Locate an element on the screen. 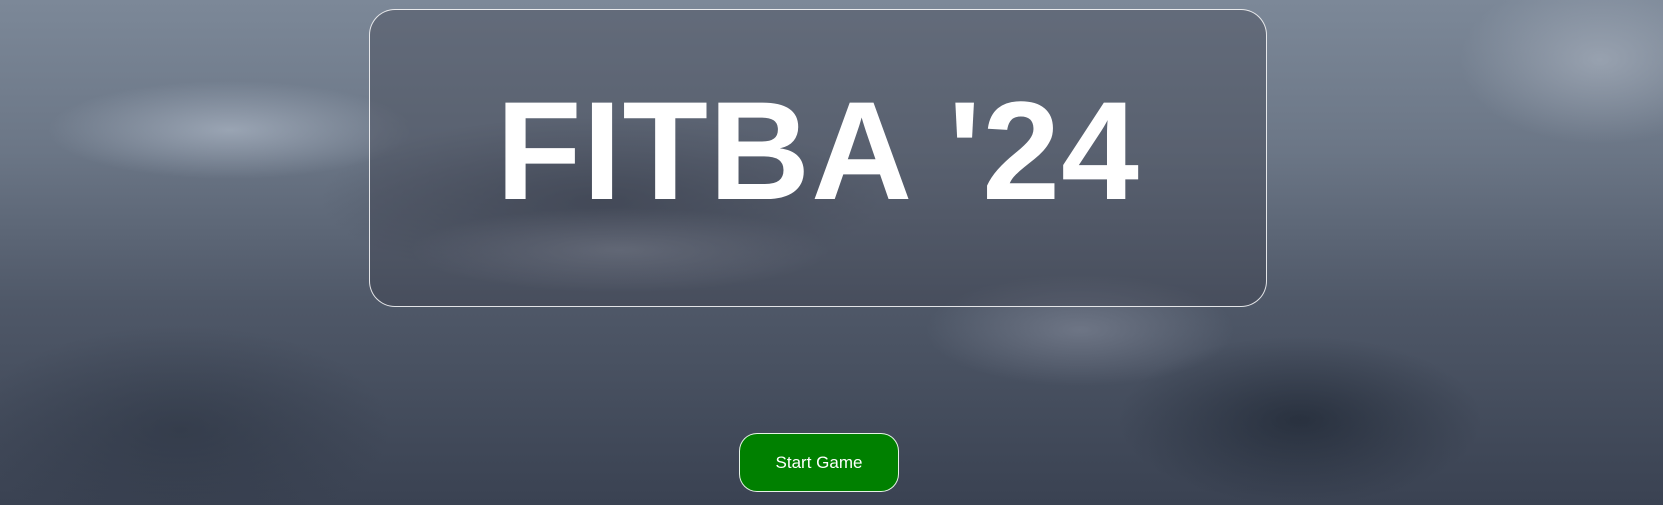 Image resolution: width=1663 pixels, height=505 pixels. start-game-button: Start Game is located at coordinates (819, 462).